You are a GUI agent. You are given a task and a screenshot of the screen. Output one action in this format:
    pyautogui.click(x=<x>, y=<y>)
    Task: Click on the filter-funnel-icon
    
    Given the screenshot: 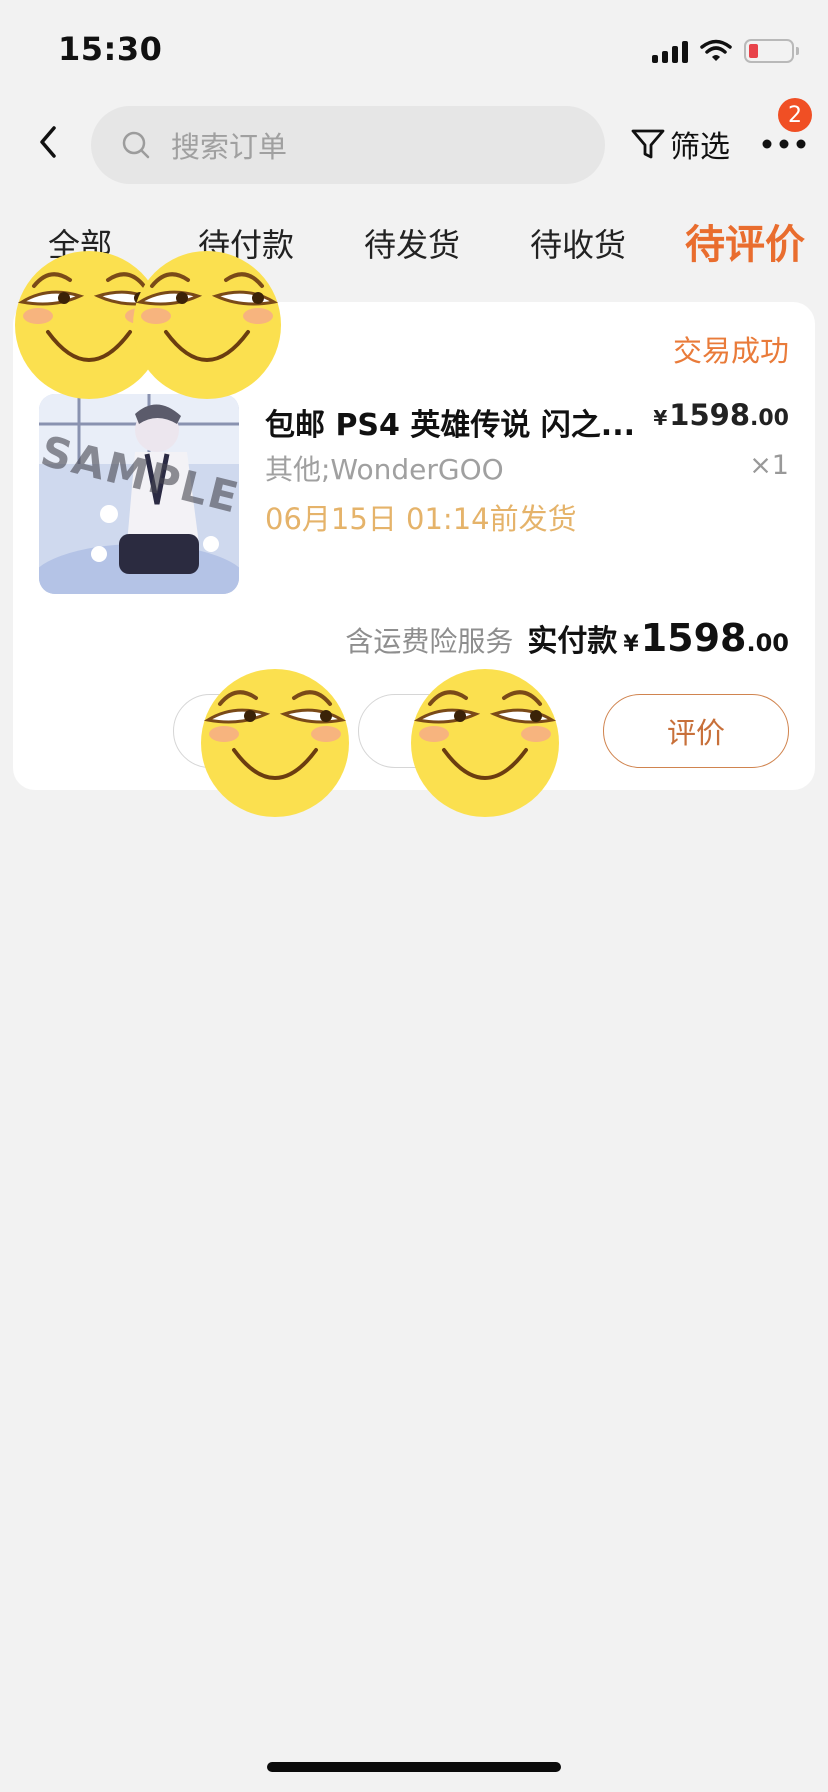 What is the action you would take?
    pyautogui.click(x=648, y=144)
    